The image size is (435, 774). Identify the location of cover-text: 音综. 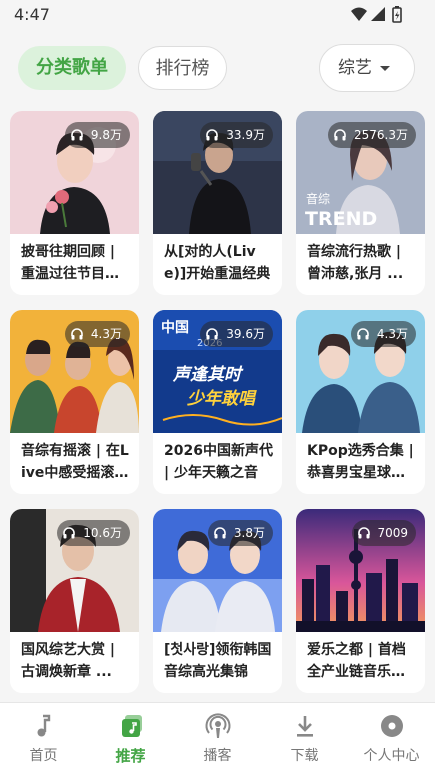
(318, 198).